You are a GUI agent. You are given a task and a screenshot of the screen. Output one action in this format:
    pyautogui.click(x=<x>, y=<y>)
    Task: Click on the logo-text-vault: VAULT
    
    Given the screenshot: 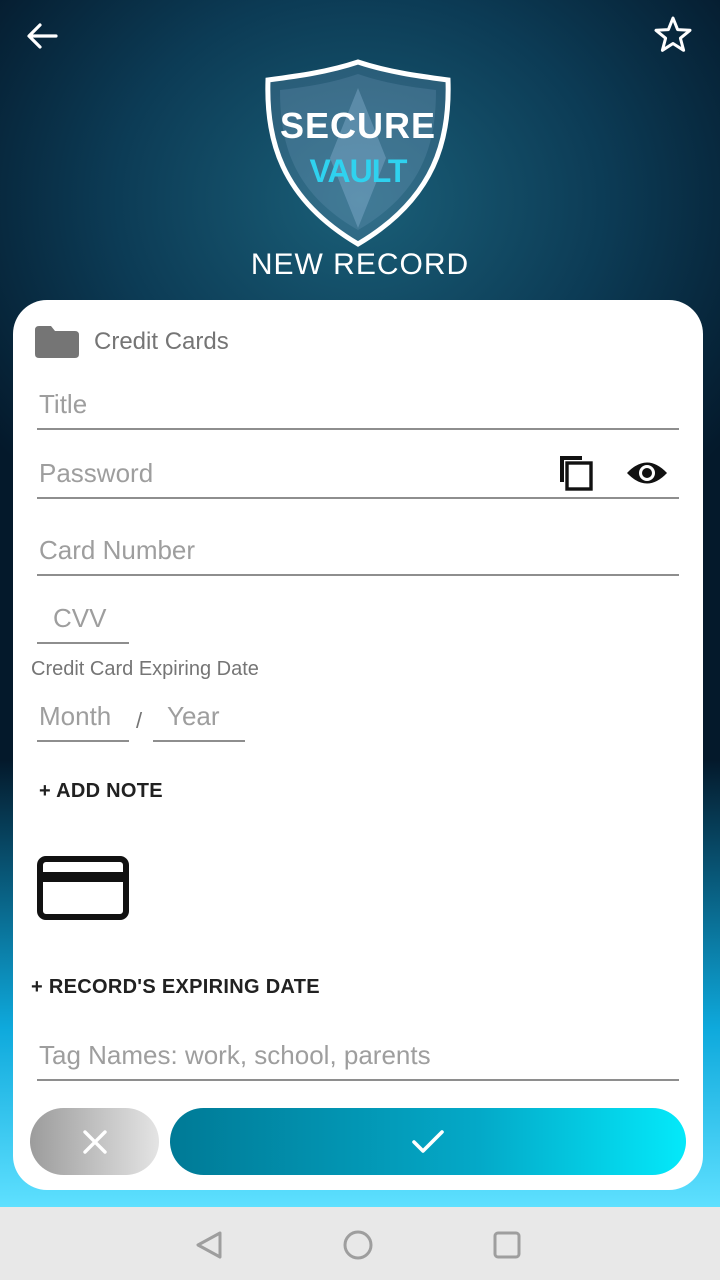 What is the action you would take?
    pyautogui.click(x=358, y=171)
    